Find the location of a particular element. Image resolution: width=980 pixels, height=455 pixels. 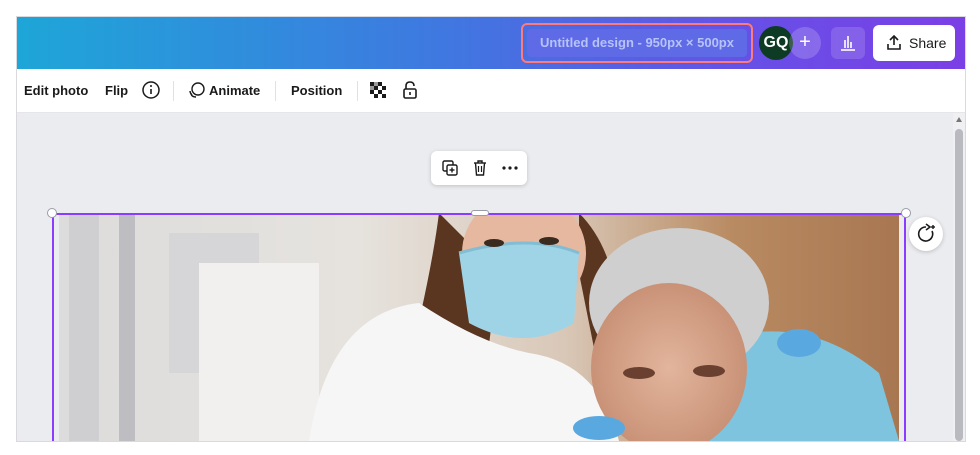

vertical-scrollbar is located at coordinates (959, 277).